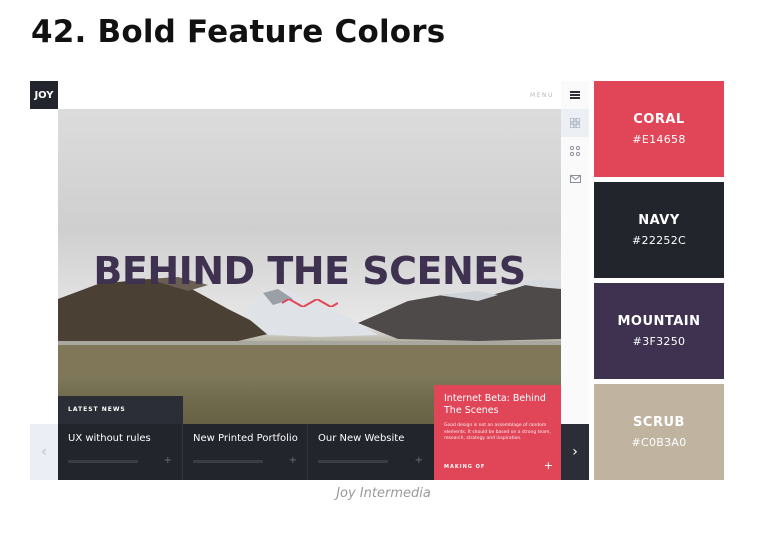  Describe the element at coordinates (370, 452) in the screenshot. I see `news-item: Our New Website +` at that location.